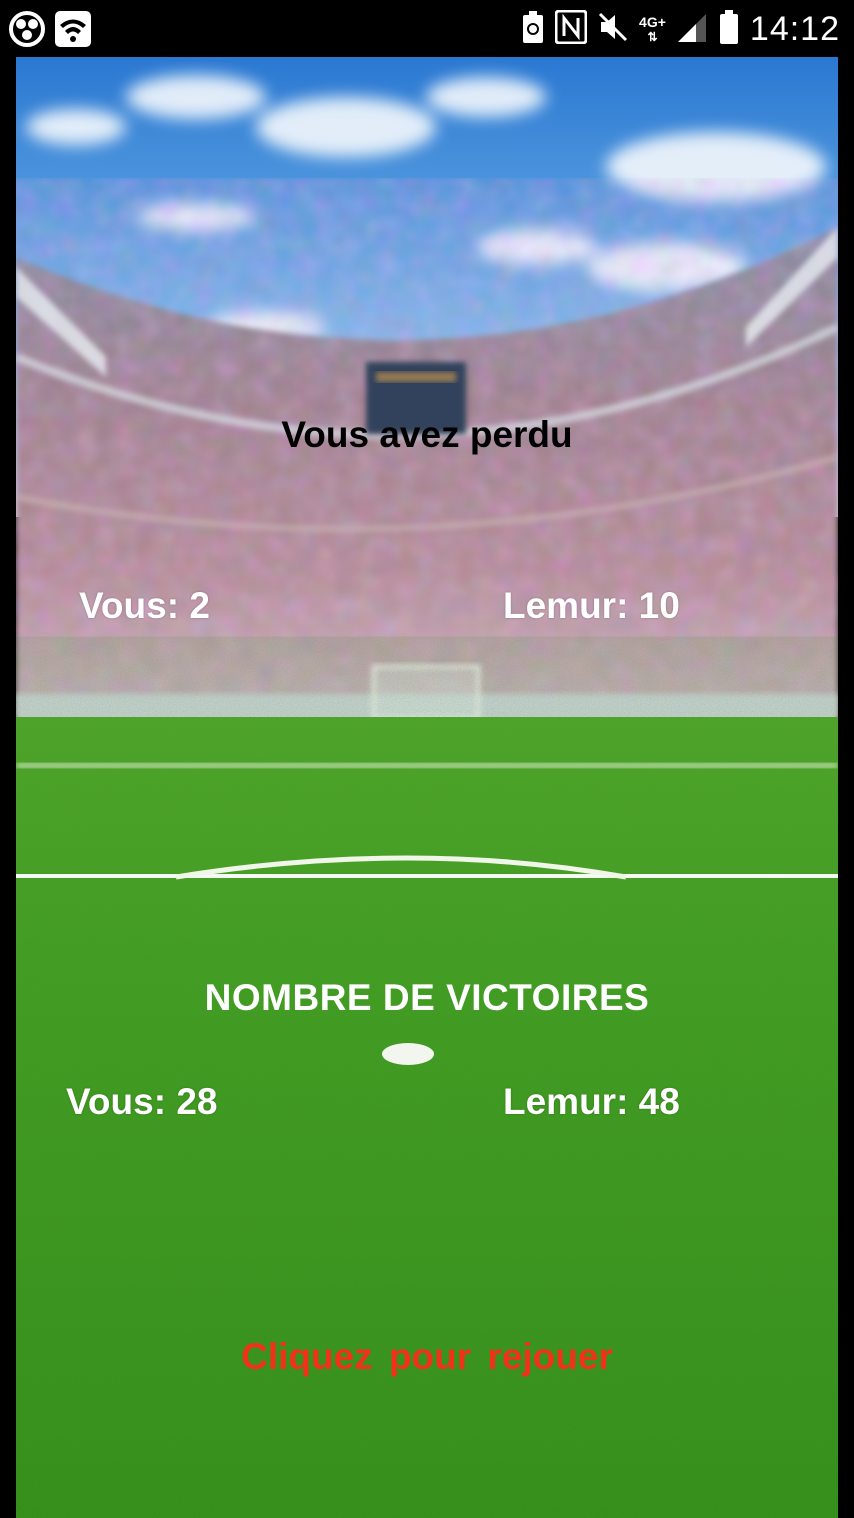 The image size is (854, 1518). I want to click on network-type-text: 4G+, so click(652, 21).